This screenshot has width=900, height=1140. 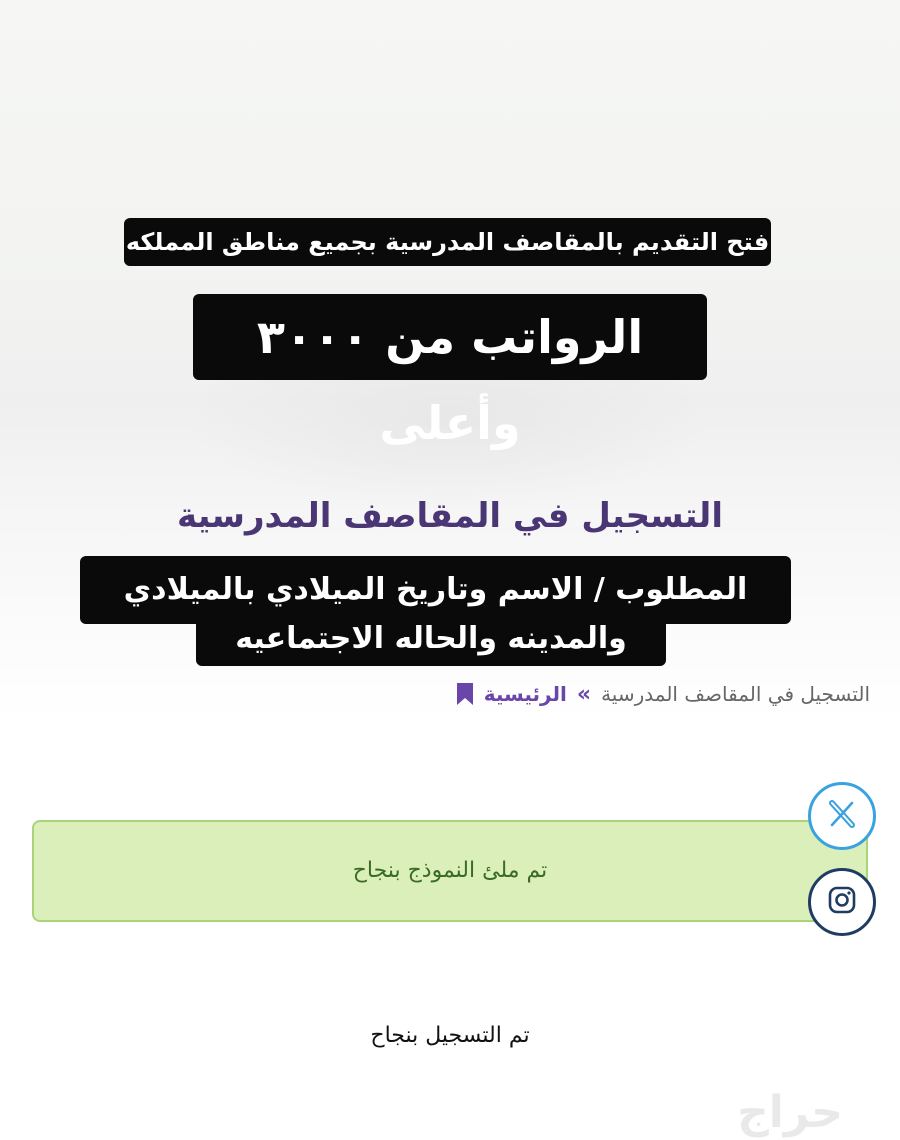 I want to click on breadcrumb-home-link: الرئيسية, so click(x=525, y=694).